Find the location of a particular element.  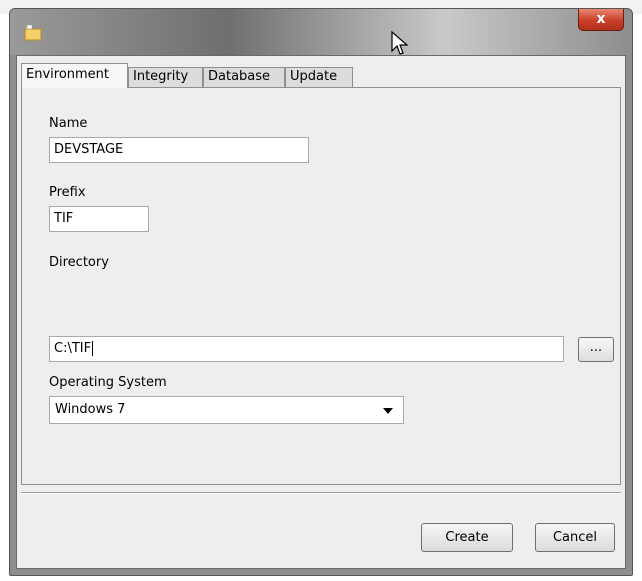

tab-integrity: Integrity is located at coordinates (165, 77).